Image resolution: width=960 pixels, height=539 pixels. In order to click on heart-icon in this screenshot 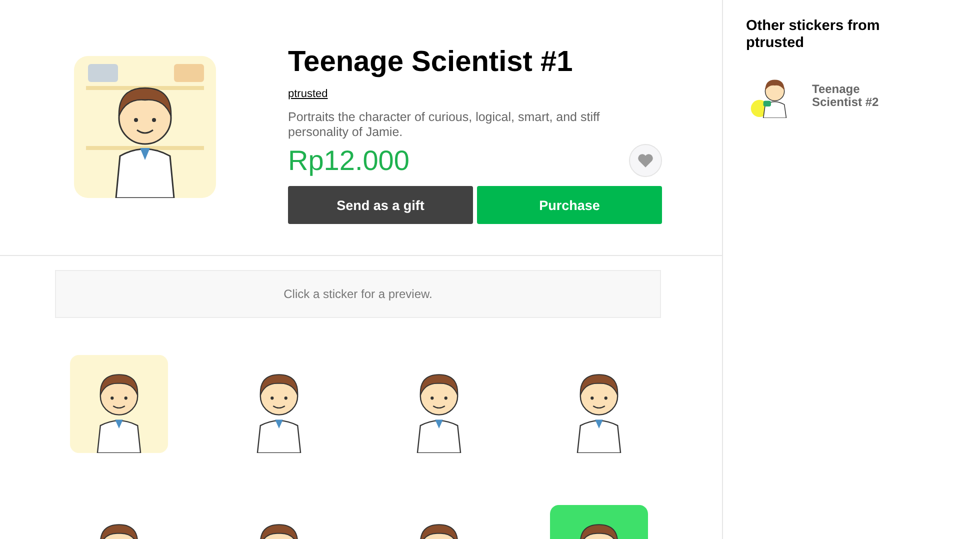, I will do `click(645, 160)`.